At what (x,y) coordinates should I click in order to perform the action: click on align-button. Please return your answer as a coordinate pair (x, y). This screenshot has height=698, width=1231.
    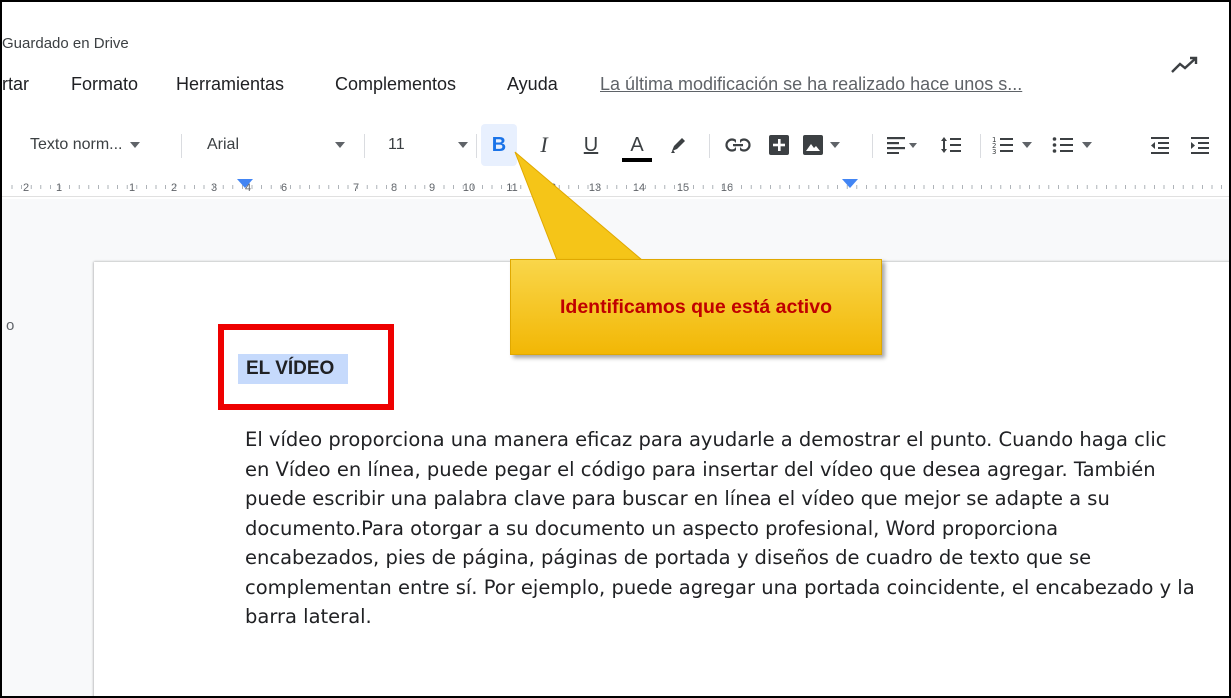
    Looking at the image, I should click on (906, 145).